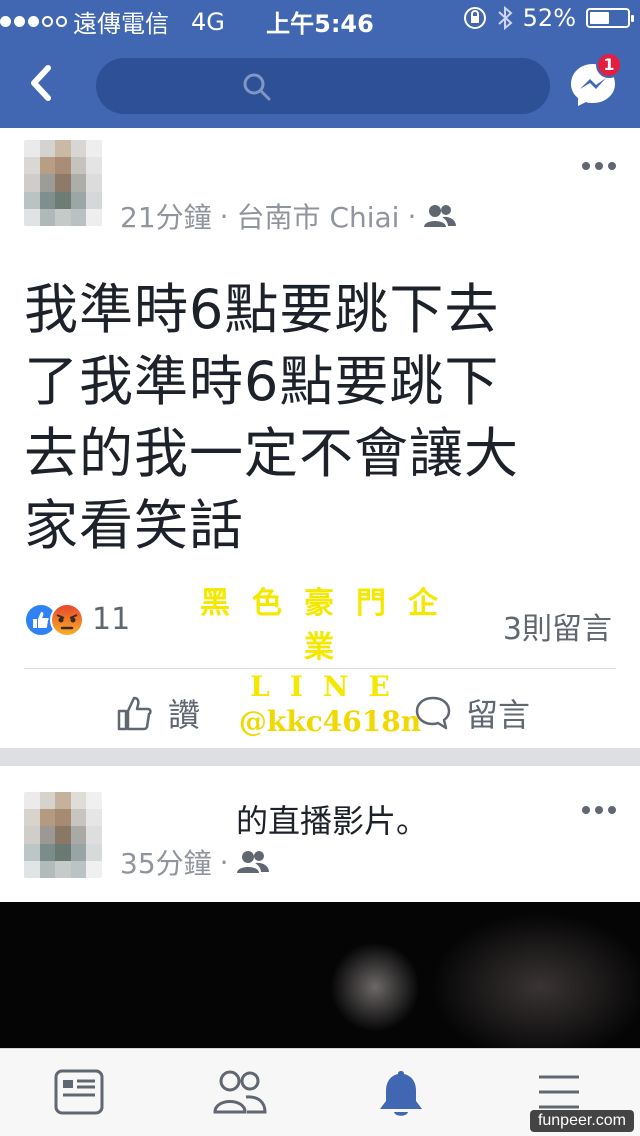 This screenshot has height=1136, width=640. What do you see at coordinates (330, 686) in the screenshot?
I see `watermark-line: LINE` at bounding box center [330, 686].